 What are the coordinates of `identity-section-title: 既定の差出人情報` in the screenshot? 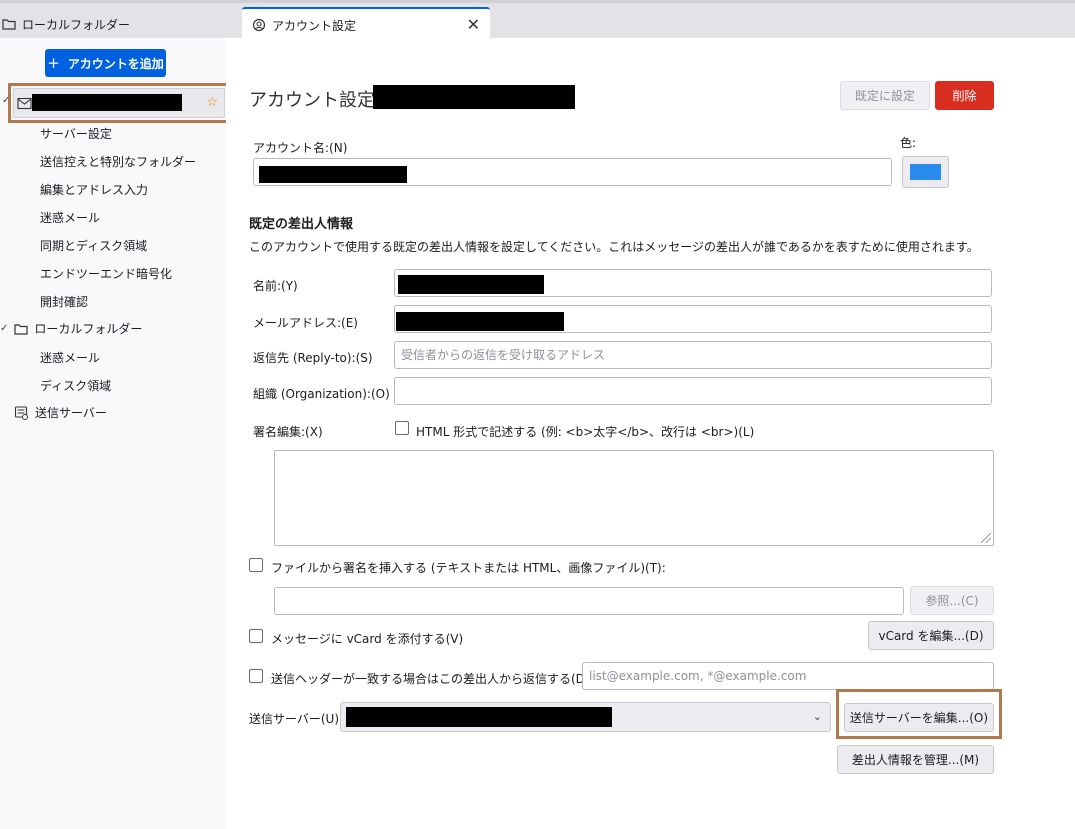 It's located at (301, 224).